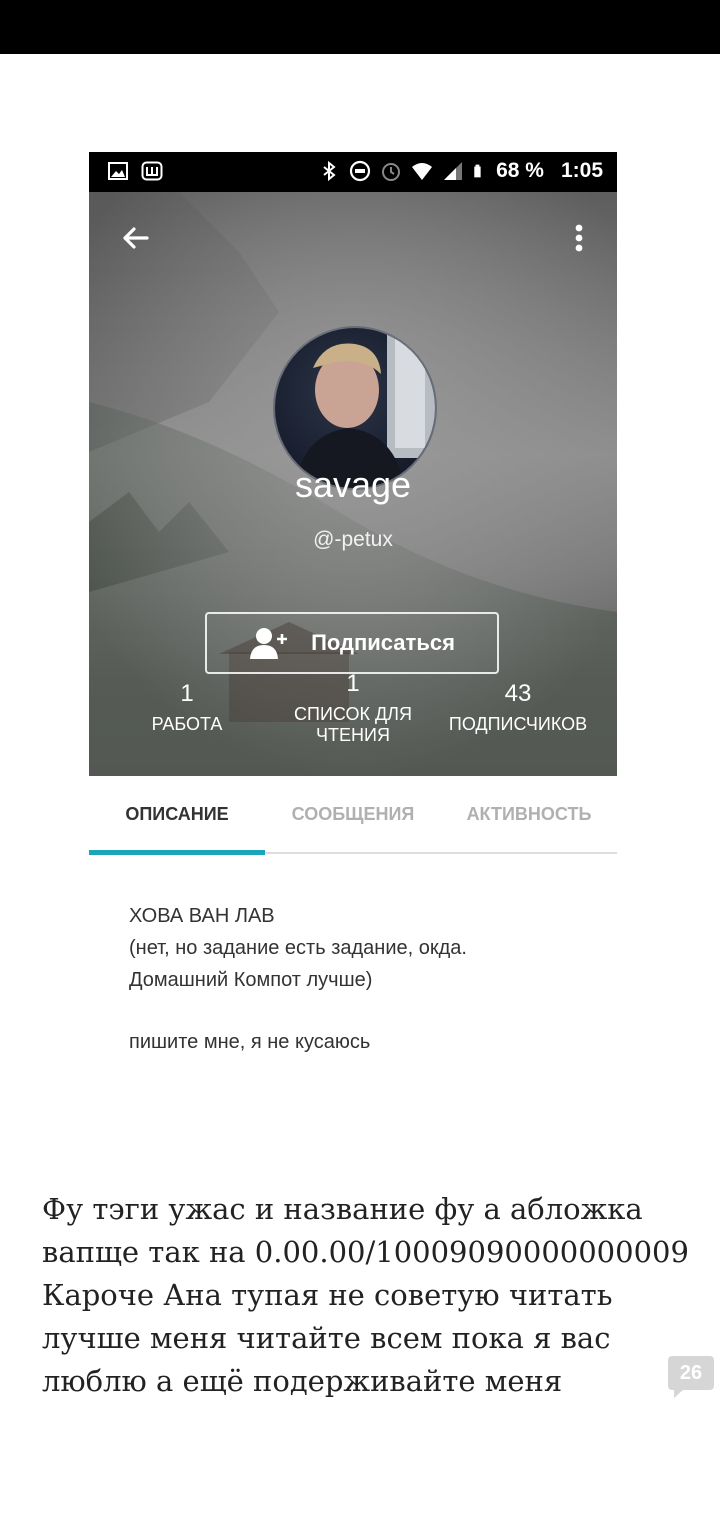 This screenshot has height=1520, width=720. What do you see at coordinates (353, 683) in the screenshot?
I see `stat-reading-lists-value: 1` at bounding box center [353, 683].